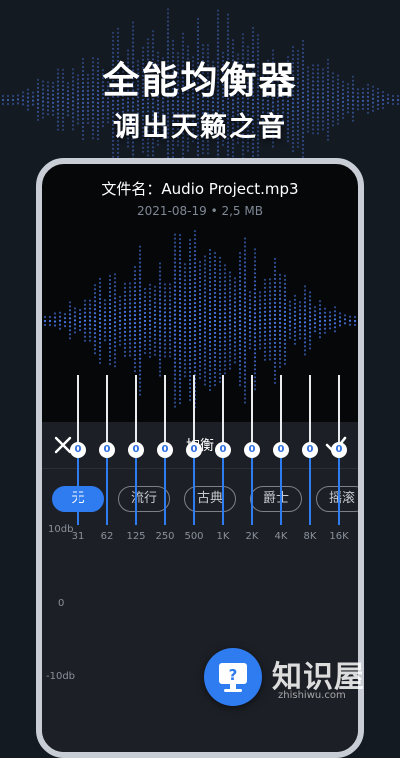  What do you see at coordinates (312, 695) in the screenshot?
I see `watermark-url: zhishiwu.com` at bounding box center [312, 695].